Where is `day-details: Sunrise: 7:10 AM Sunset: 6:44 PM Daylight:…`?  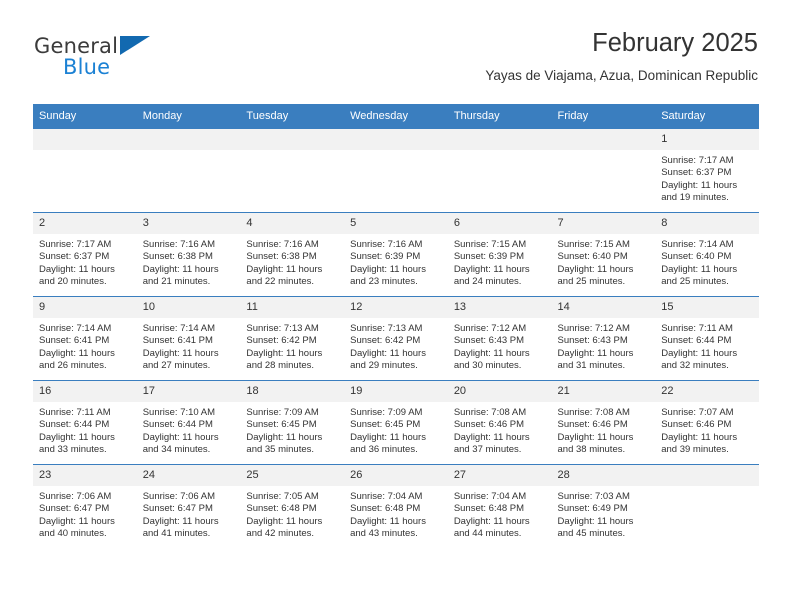
day-details: Sunrise: 7:10 AM Sunset: 6:44 PM Daylight:… is located at coordinates (189, 429).